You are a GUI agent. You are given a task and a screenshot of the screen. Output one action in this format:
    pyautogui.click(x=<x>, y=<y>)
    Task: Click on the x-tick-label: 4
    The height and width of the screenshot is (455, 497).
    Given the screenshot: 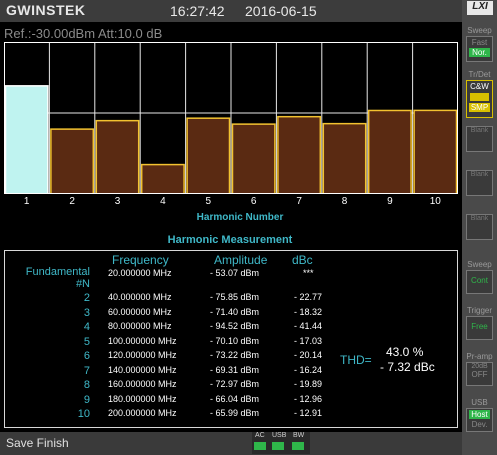 What is the action you would take?
    pyautogui.click(x=163, y=201)
    